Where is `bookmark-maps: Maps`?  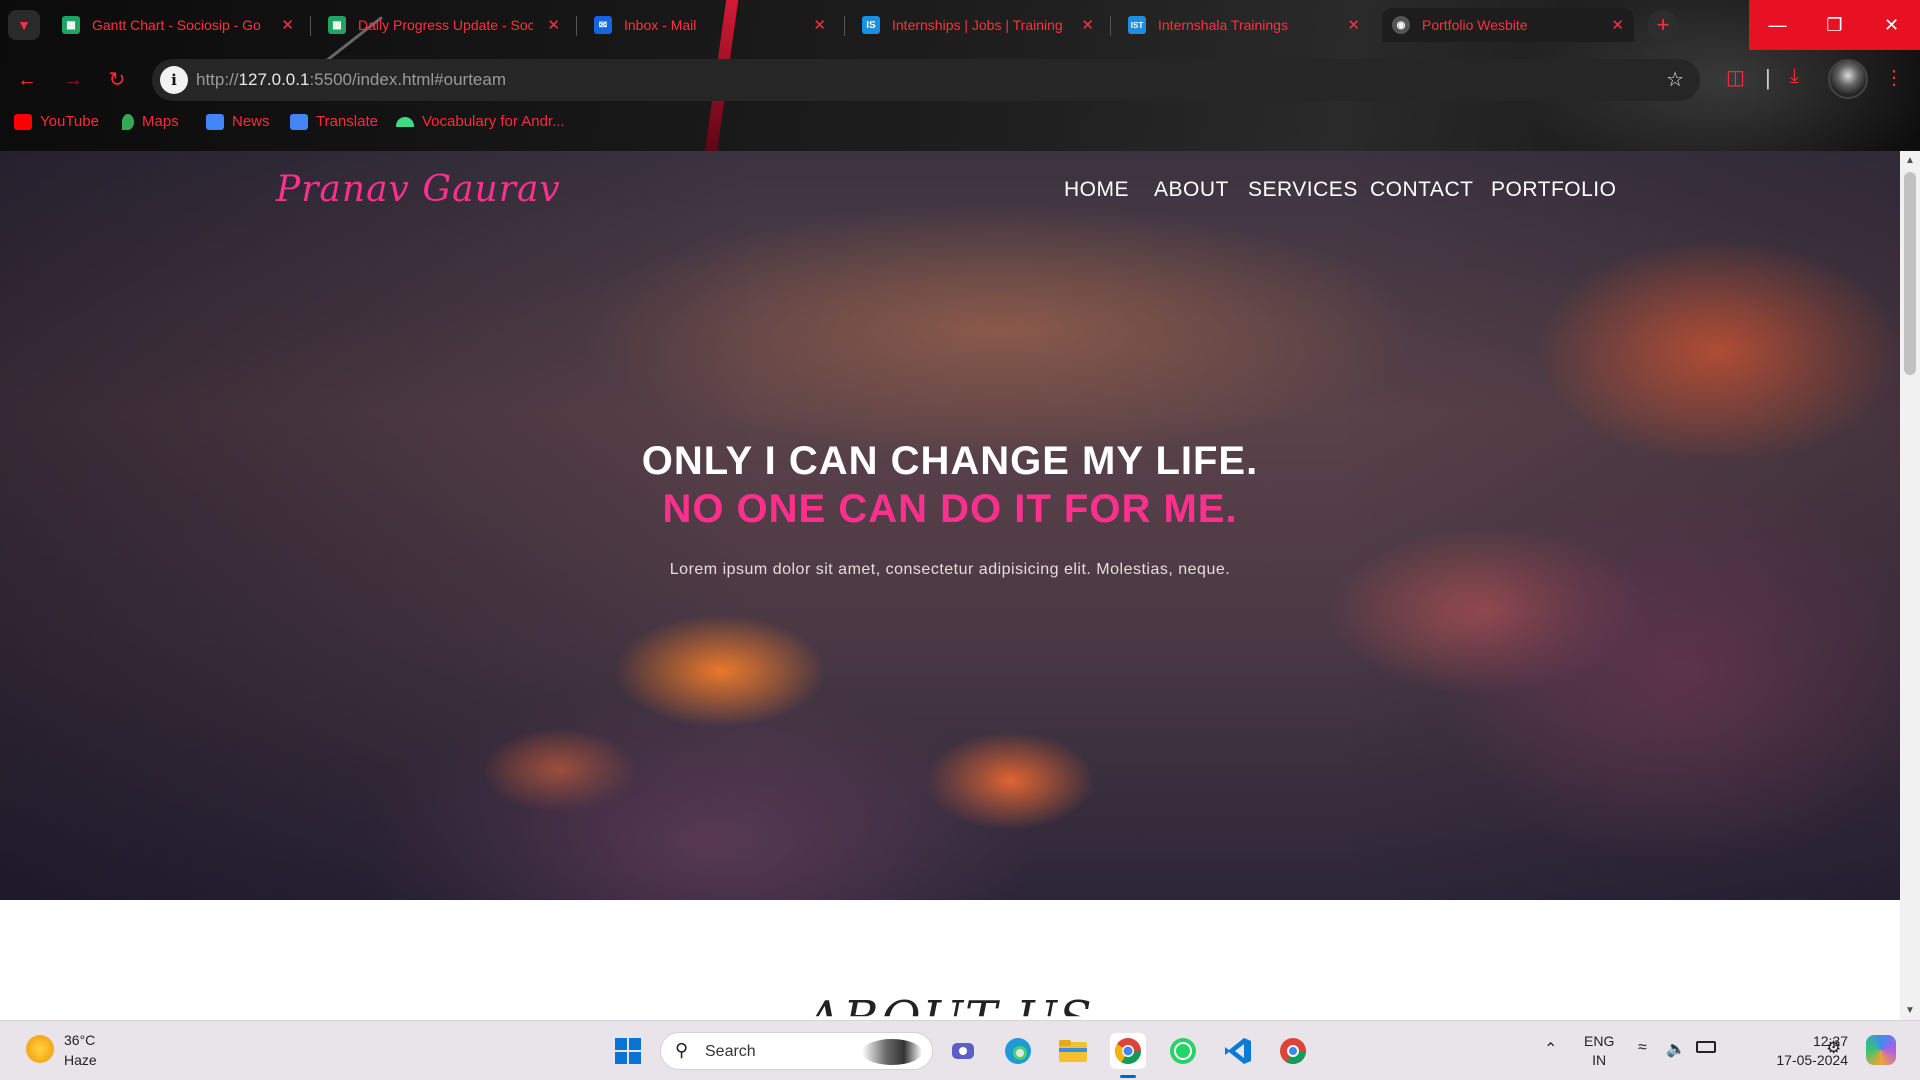 bookmark-maps: Maps is located at coordinates (150, 121).